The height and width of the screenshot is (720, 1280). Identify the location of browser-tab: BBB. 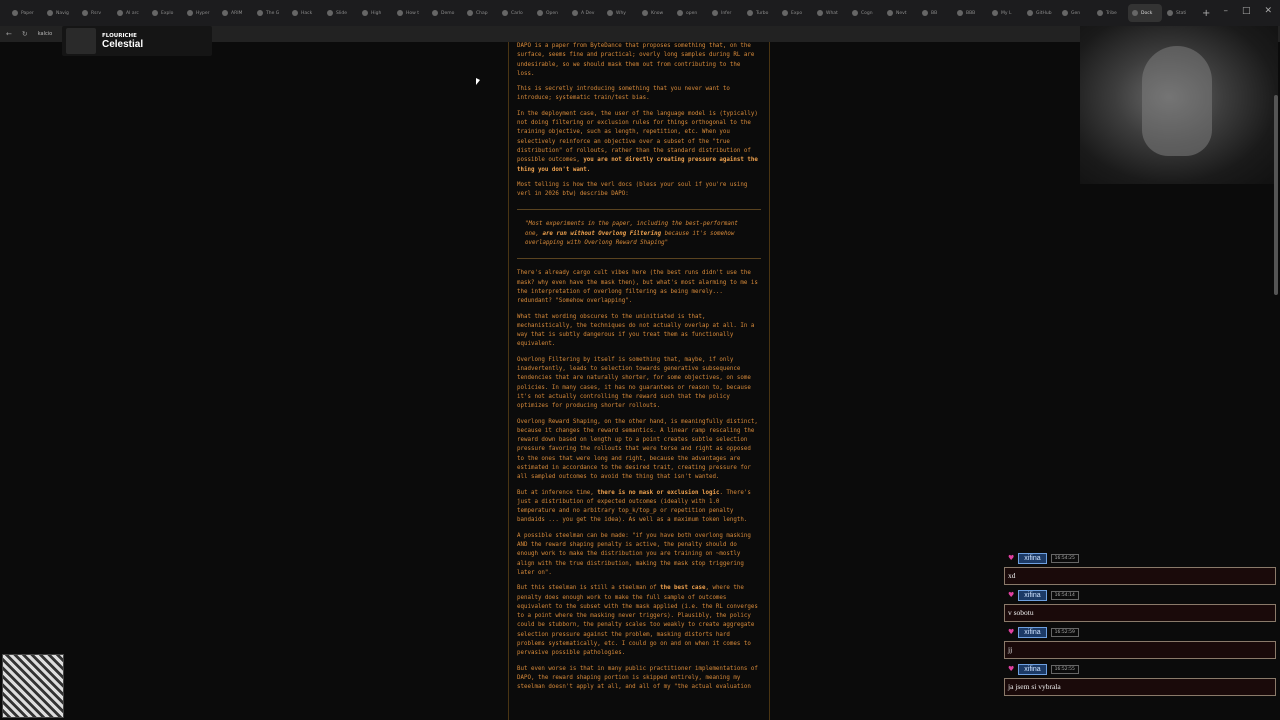
(970, 13).